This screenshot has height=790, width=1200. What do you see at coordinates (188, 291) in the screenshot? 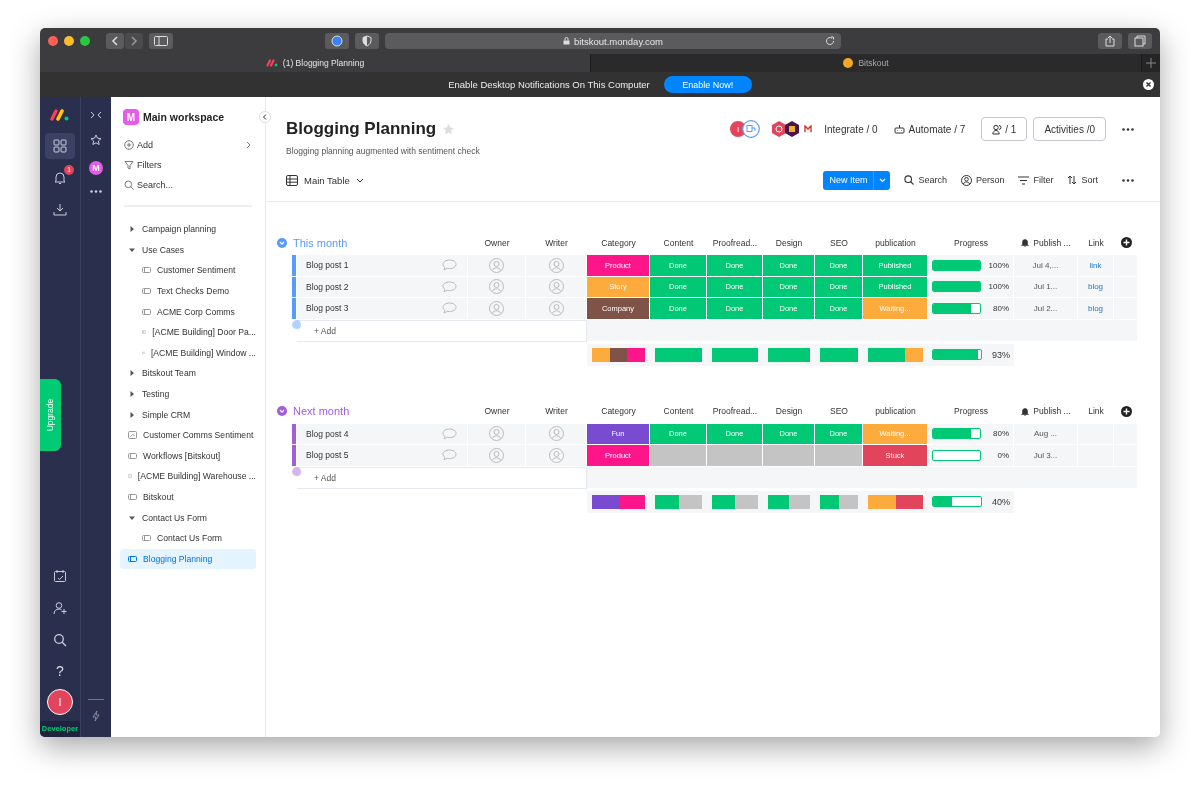
I see `board-list-item: Text Checks Demo` at bounding box center [188, 291].